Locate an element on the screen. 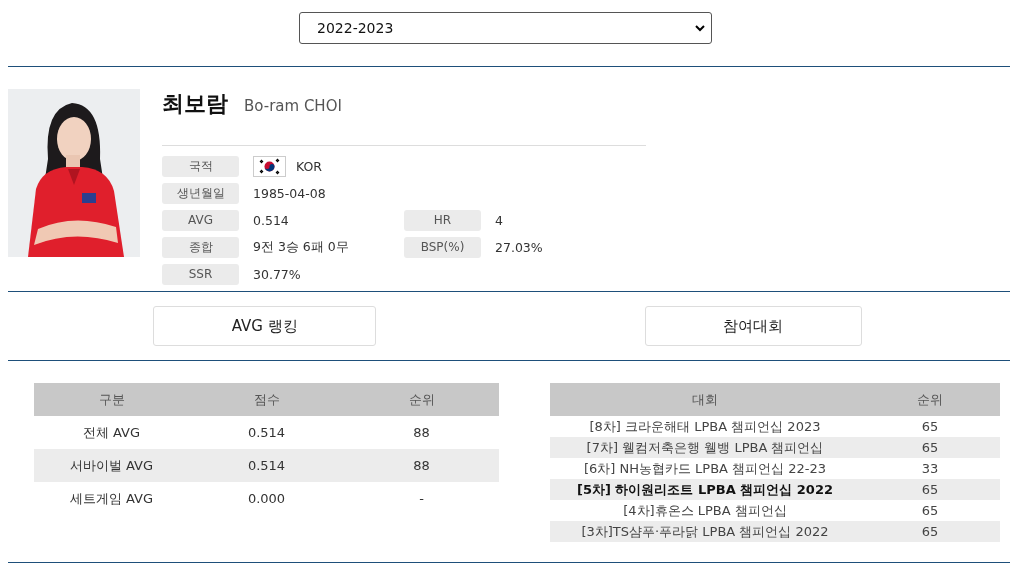  field-label: SSR is located at coordinates (200, 274).